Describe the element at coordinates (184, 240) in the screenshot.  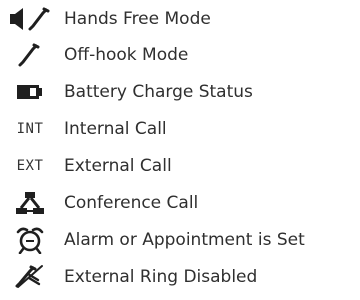
I see `legend-label: Alarm or Appointment is Set` at that location.